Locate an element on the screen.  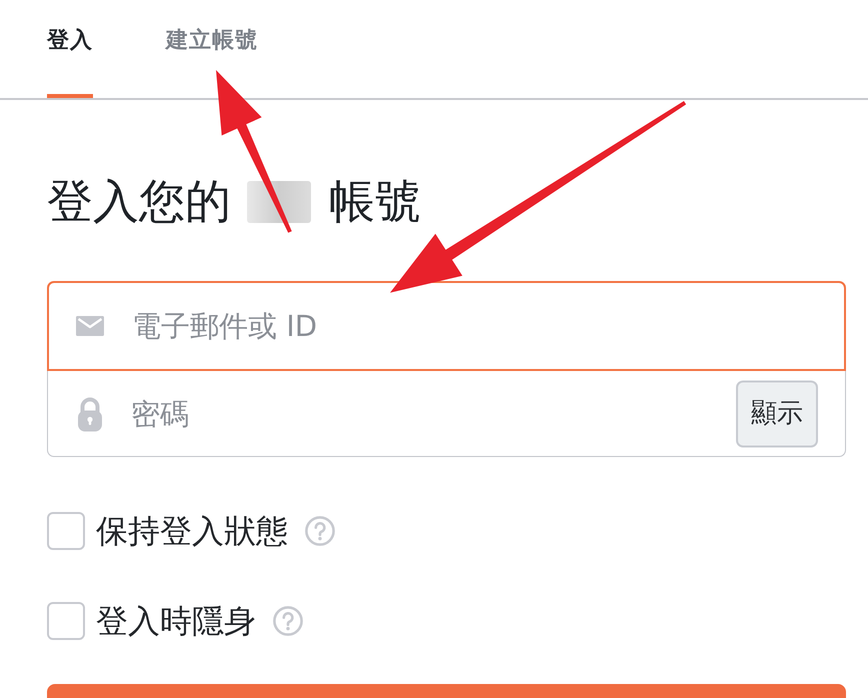
checkbox-label: 保持登入狀態 is located at coordinates (192, 531).